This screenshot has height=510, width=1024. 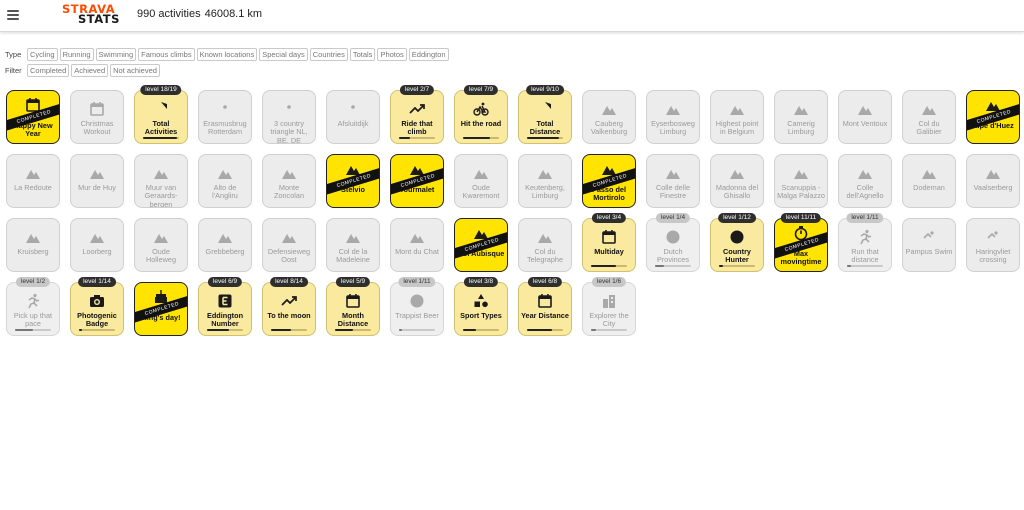 I want to click on badge-king-s-day: King's day! COMPLETED, so click(x=161, y=309).